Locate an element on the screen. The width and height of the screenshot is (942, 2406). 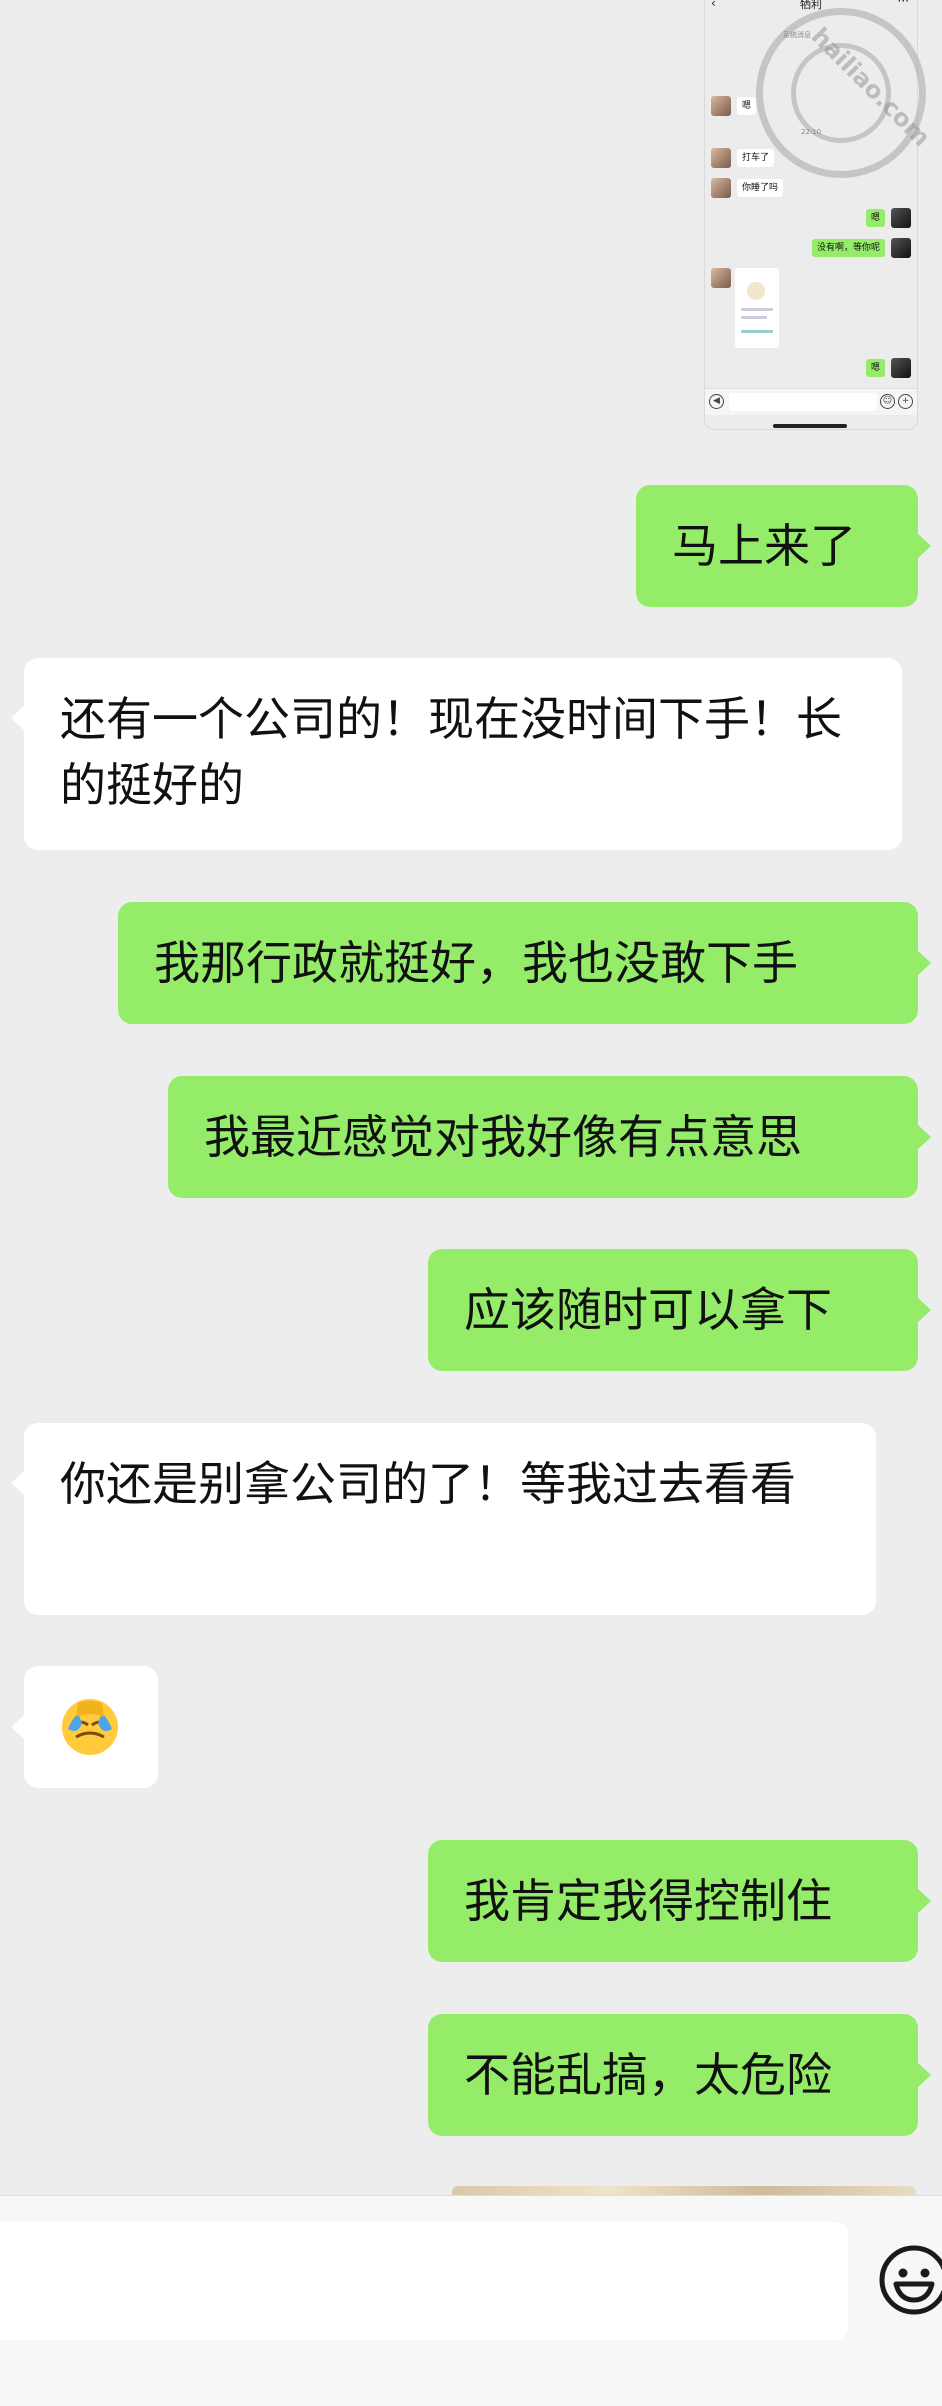
smiley-icon is located at coordinates (910, 2280).